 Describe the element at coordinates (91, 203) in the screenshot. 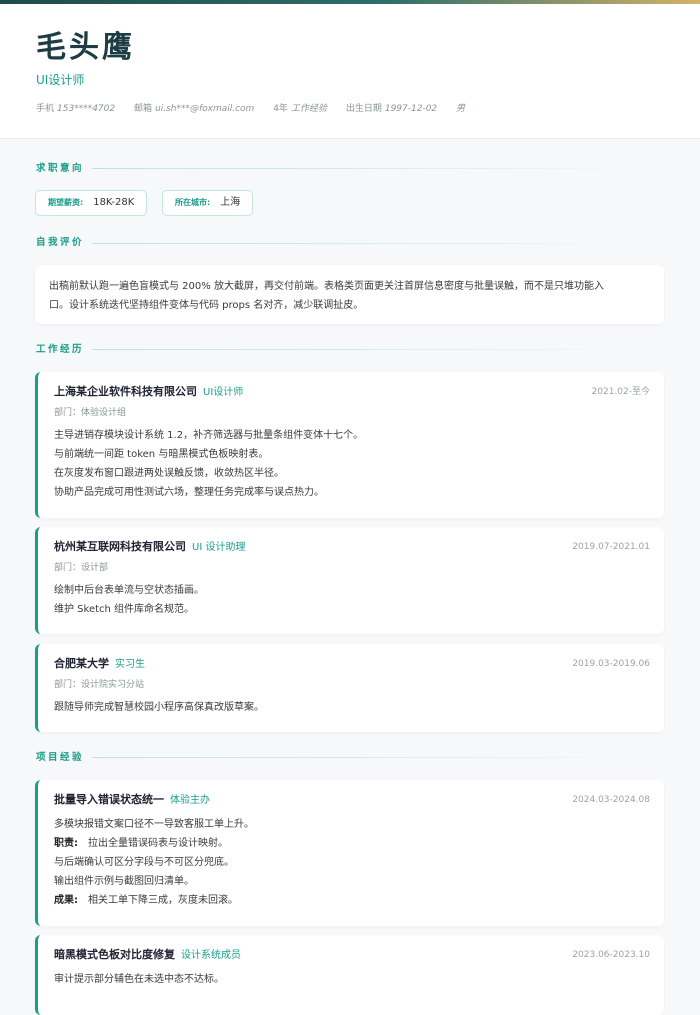

I see `salary-tag: 期望薪资: 18K-28K` at that location.